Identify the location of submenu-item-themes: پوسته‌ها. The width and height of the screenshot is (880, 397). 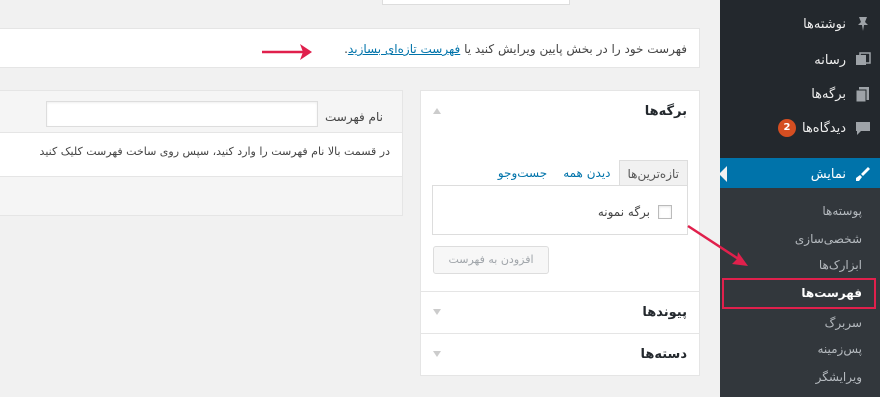
(800, 211).